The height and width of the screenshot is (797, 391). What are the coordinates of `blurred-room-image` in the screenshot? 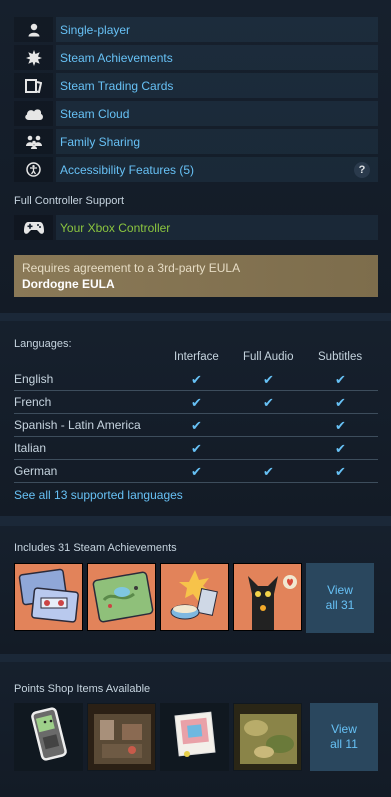 It's located at (122, 739).